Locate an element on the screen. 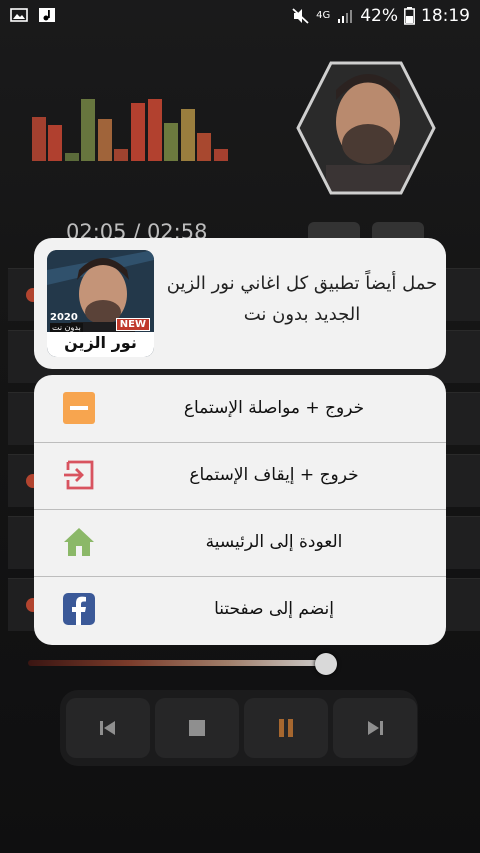 The image size is (480, 853). equalizer-visualizer is located at coordinates (132, 128).